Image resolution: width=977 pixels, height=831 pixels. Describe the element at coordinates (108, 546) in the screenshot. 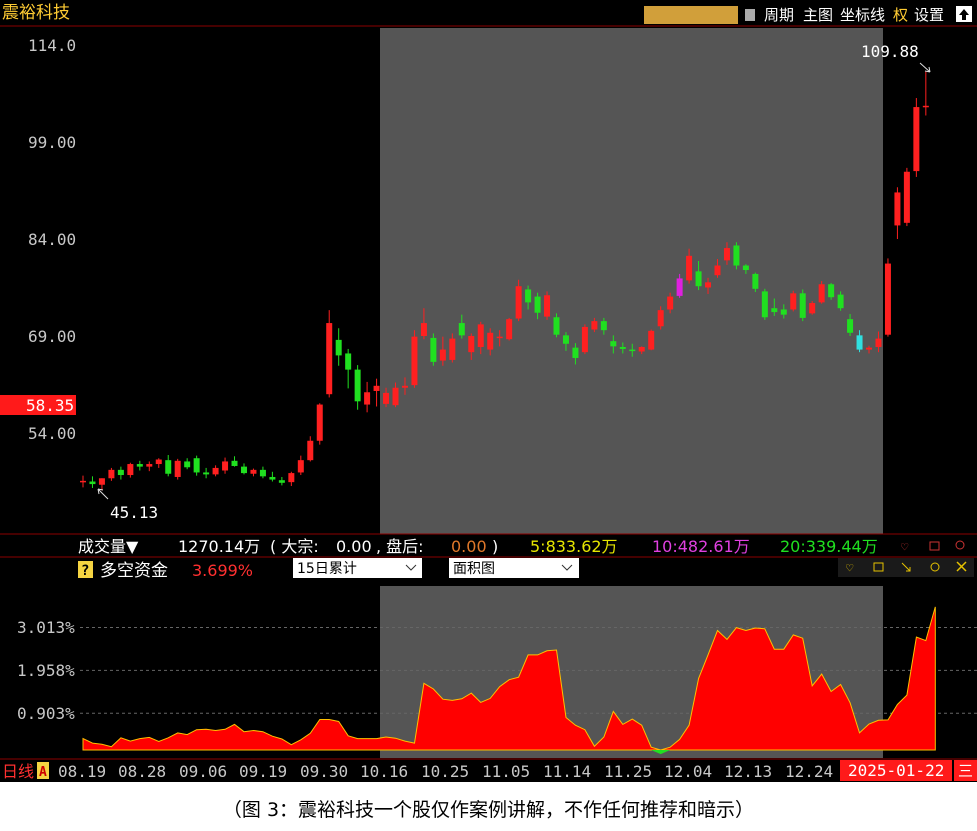

I see `volume-label: 成交量▼` at that location.